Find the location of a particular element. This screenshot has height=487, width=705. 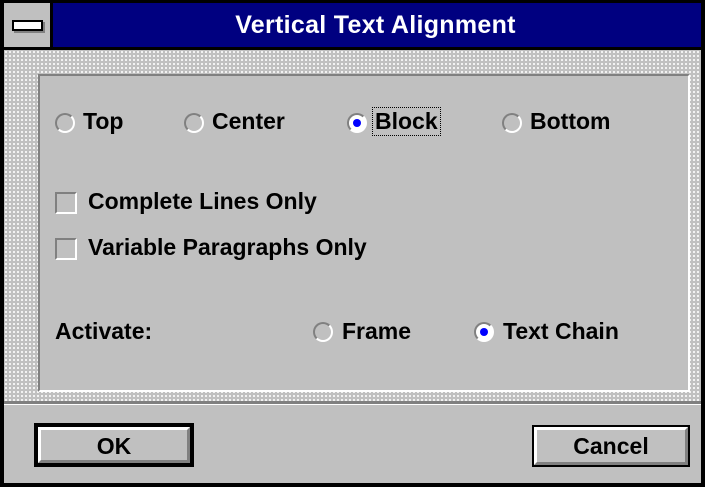

complete-lines-label: Complete Lines Only is located at coordinates (202, 201).